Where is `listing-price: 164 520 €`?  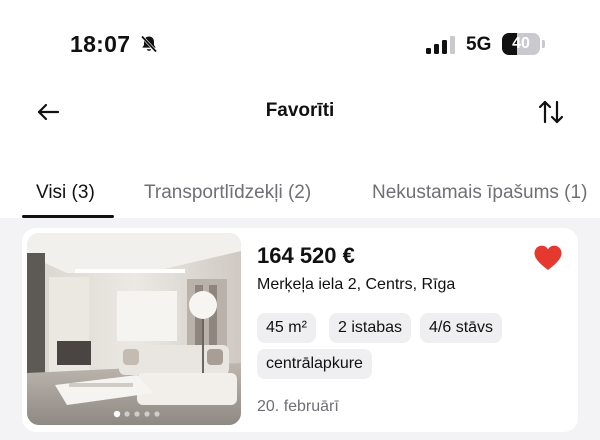 listing-price: 164 520 € is located at coordinates (306, 255).